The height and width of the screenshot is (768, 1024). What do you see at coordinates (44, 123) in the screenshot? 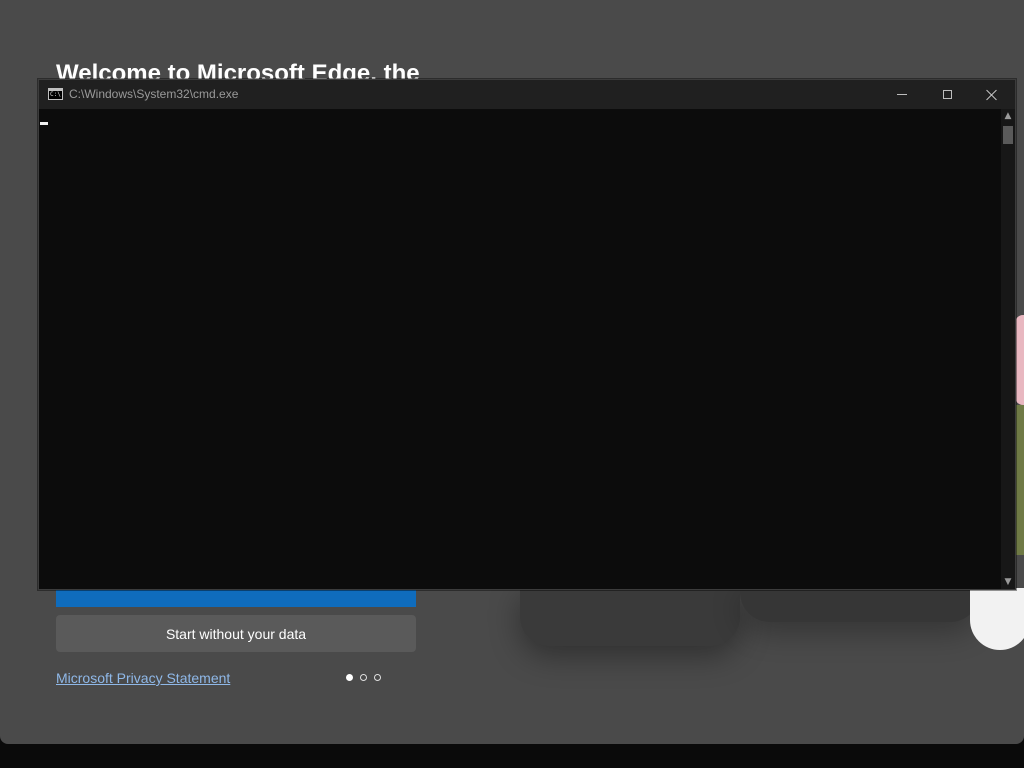
I see `text-cursor` at bounding box center [44, 123].